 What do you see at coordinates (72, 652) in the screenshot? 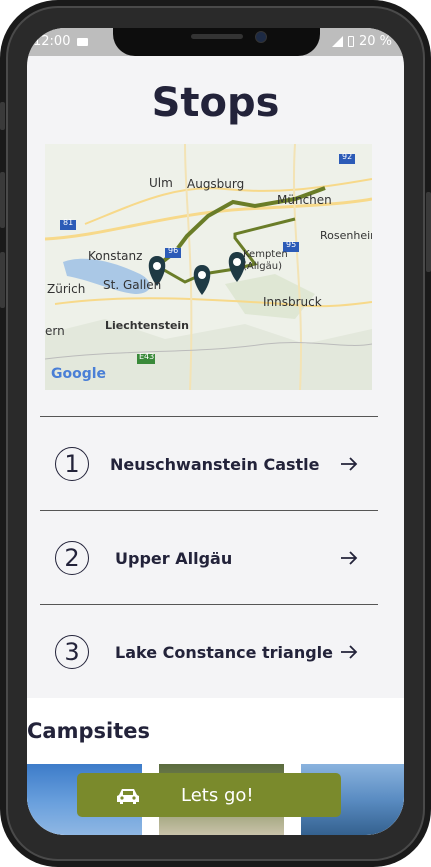
I see `stop-number: 3` at bounding box center [72, 652].